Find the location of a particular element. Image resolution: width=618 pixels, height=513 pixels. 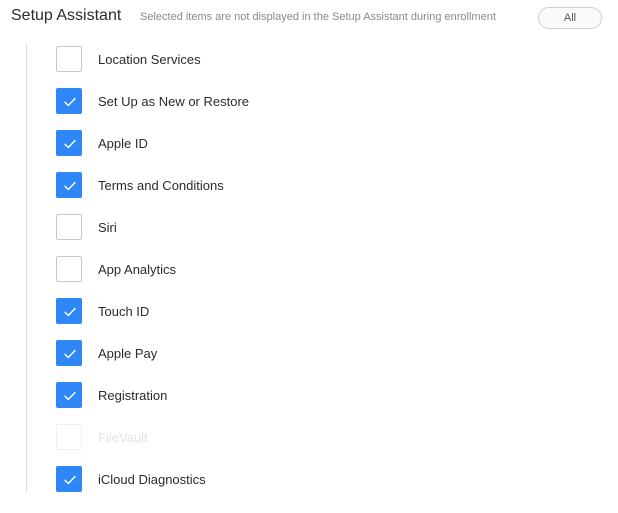

setup-item-label: Terms and Conditions is located at coordinates (161, 185).